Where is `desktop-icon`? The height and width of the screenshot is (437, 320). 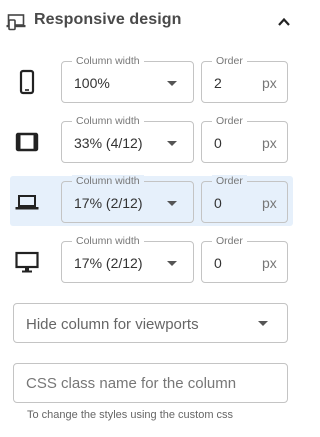 desktop-icon is located at coordinates (27, 262).